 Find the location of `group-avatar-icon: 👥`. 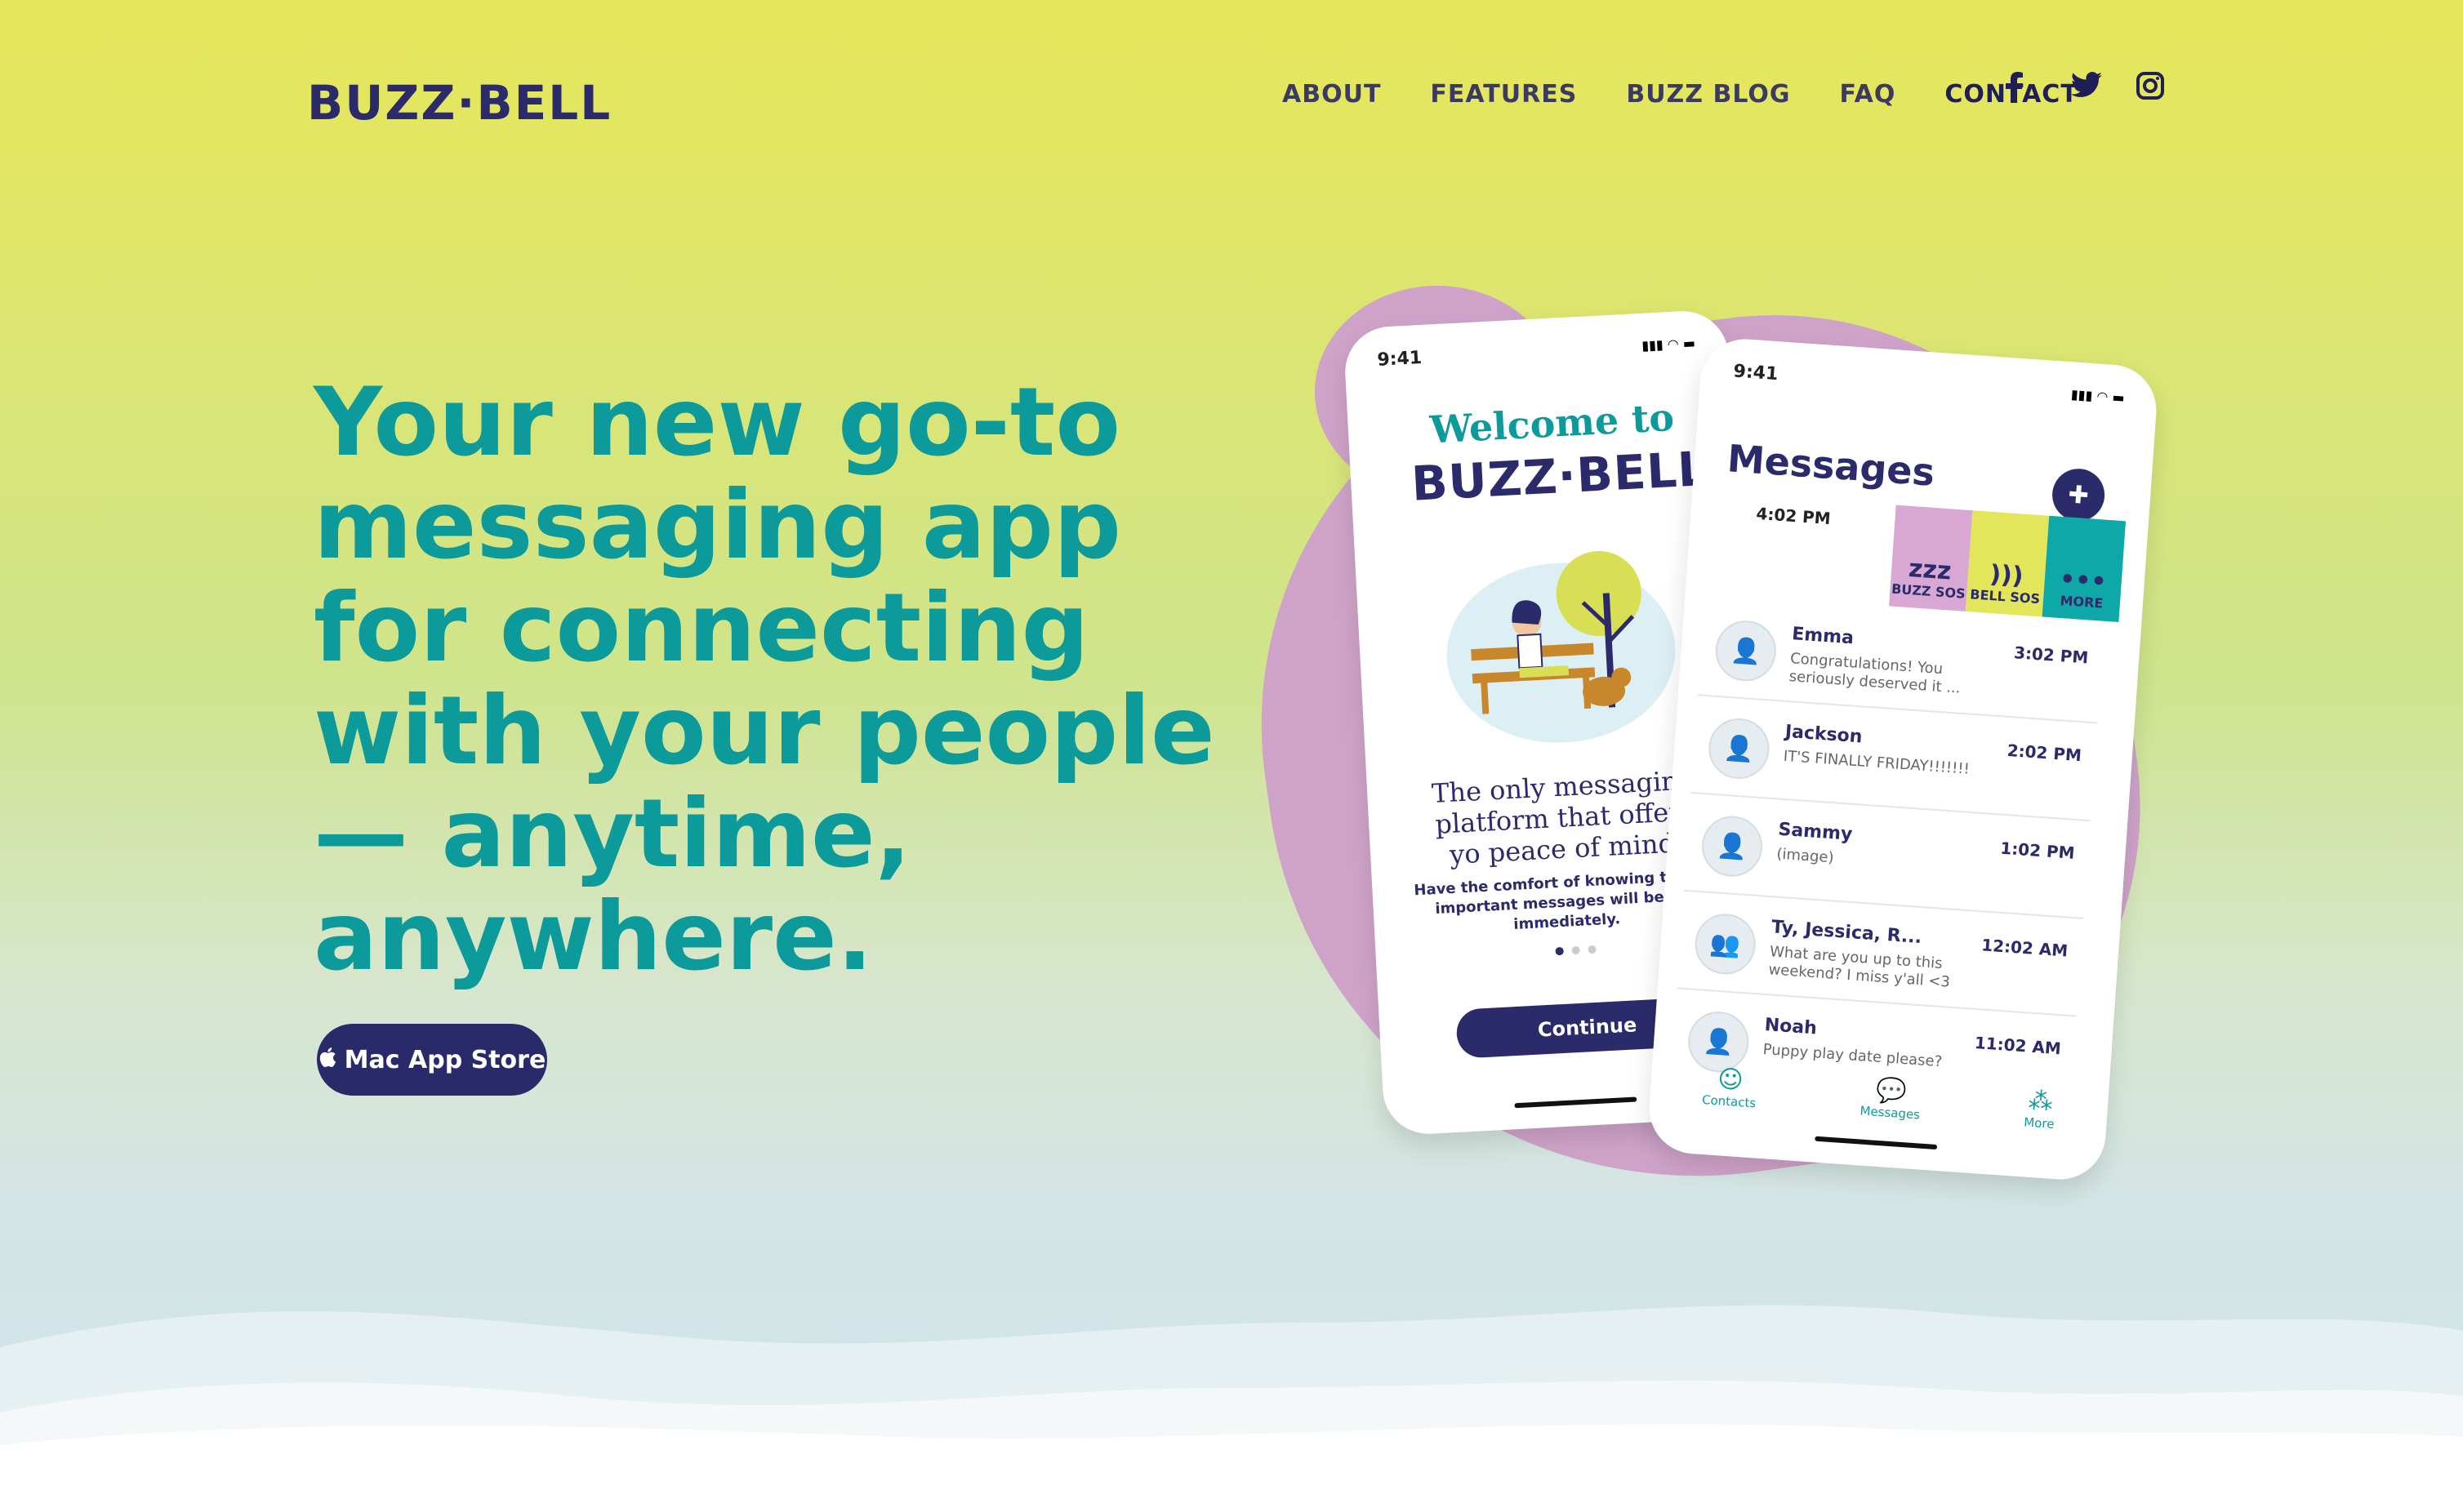

group-avatar-icon: 👥 is located at coordinates (1725, 943).